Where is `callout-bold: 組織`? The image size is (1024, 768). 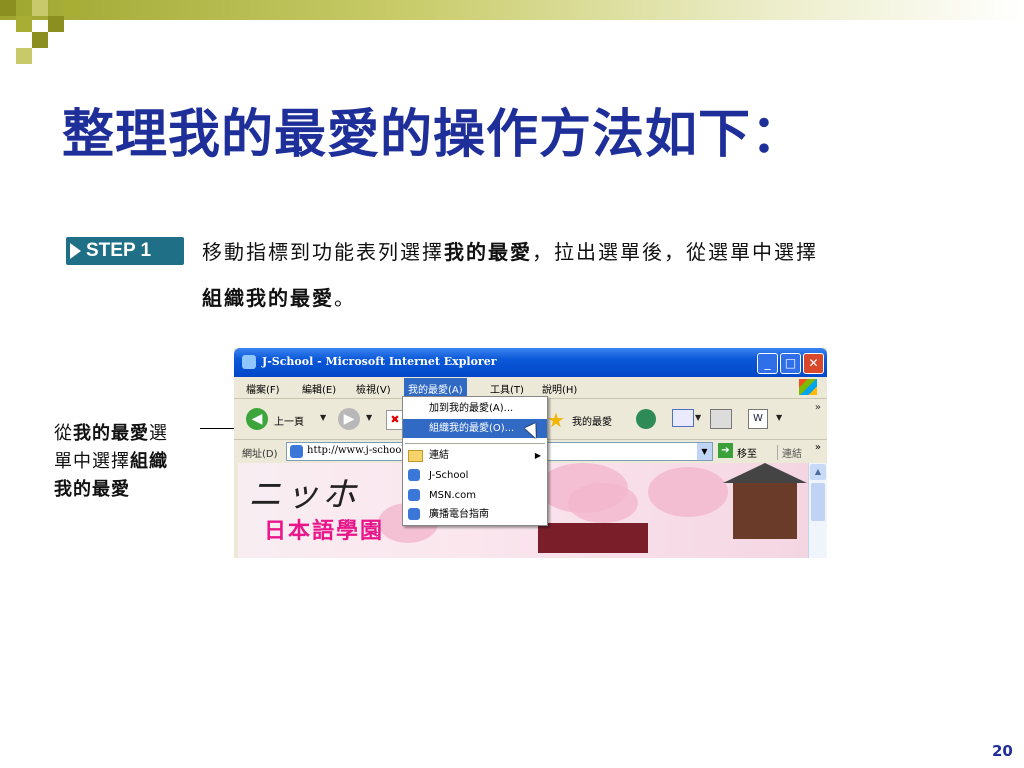 callout-bold: 組織 is located at coordinates (149, 461).